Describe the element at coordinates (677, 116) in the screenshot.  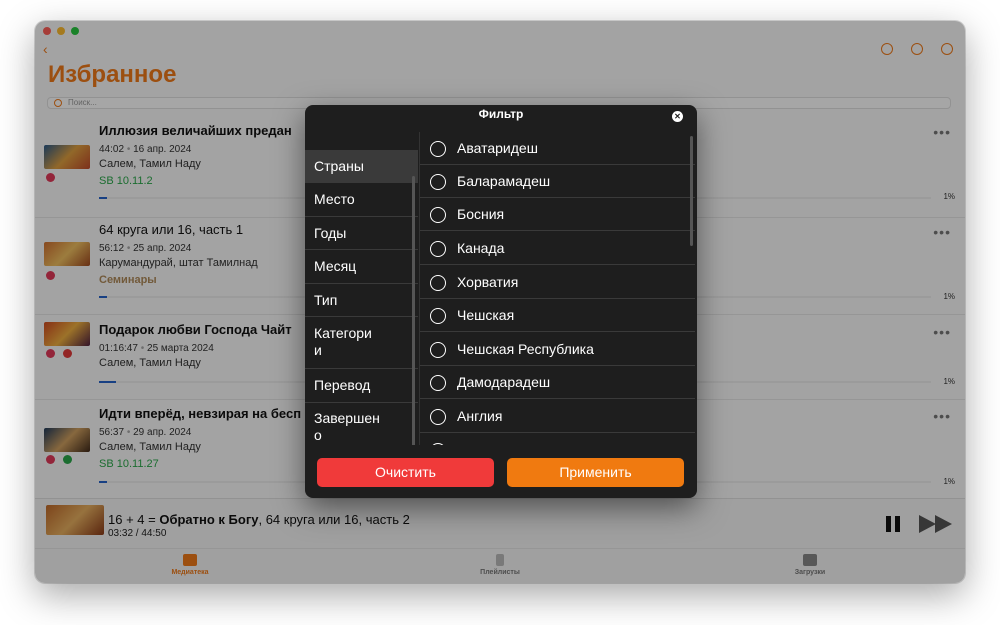
I see `close-icon: ✕` at that location.